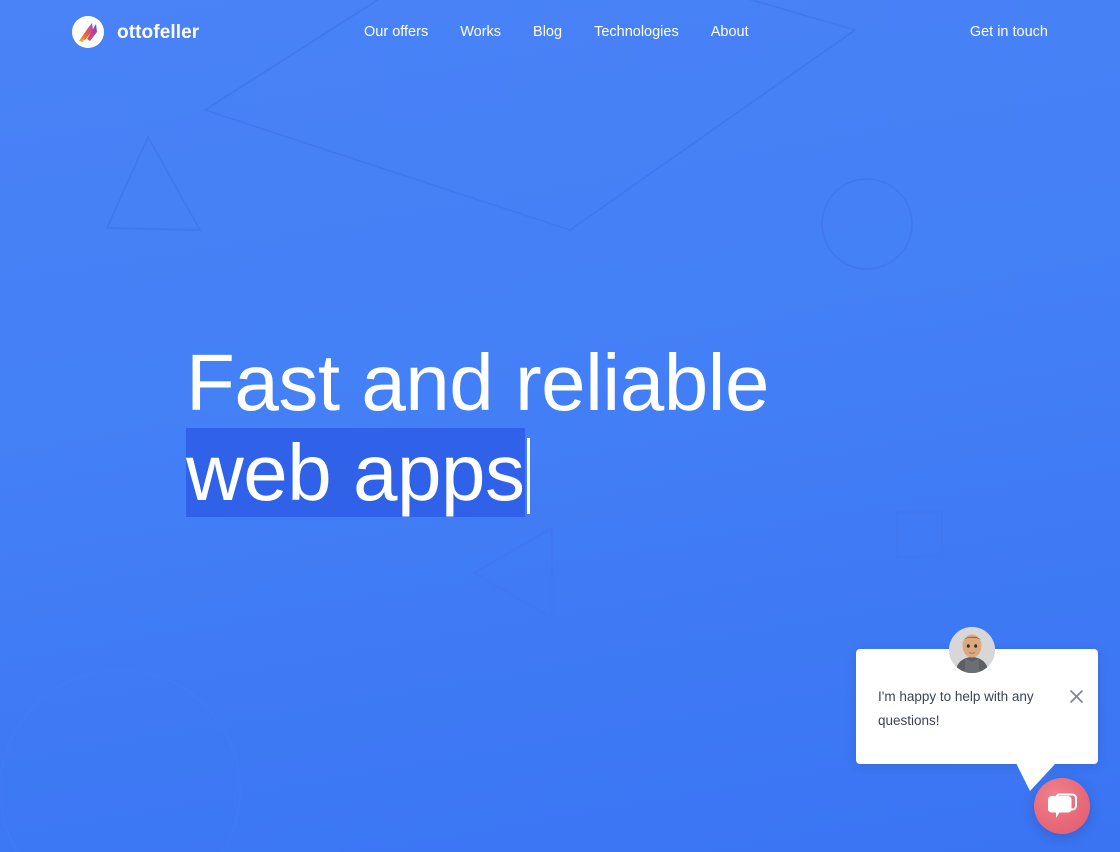 Image resolution: width=1120 pixels, height=852 pixels. What do you see at coordinates (480, 32) in the screenshot?
I see `nav-item-works: Works` at bounding box center [480, 32].